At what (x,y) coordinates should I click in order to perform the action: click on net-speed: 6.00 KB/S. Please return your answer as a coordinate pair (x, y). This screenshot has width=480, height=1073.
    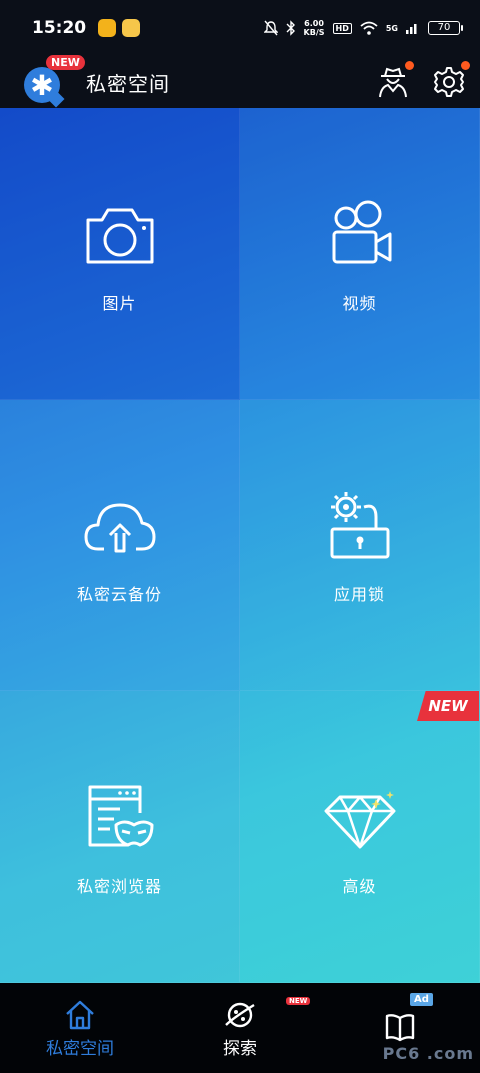
    Looking at the image, I should click on (314, 28).